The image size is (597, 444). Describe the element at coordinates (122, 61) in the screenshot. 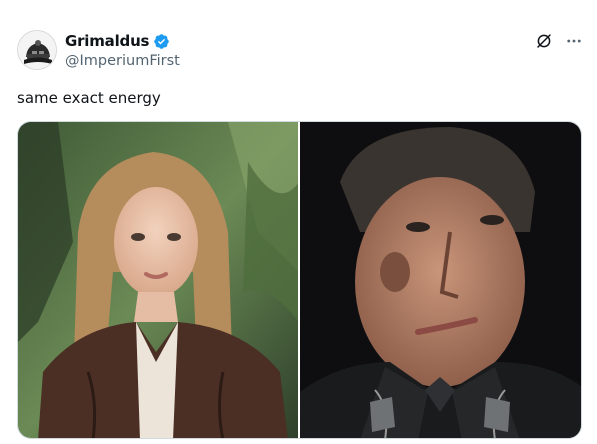

I see `author-handle: @ImperiumFirst` at that location.